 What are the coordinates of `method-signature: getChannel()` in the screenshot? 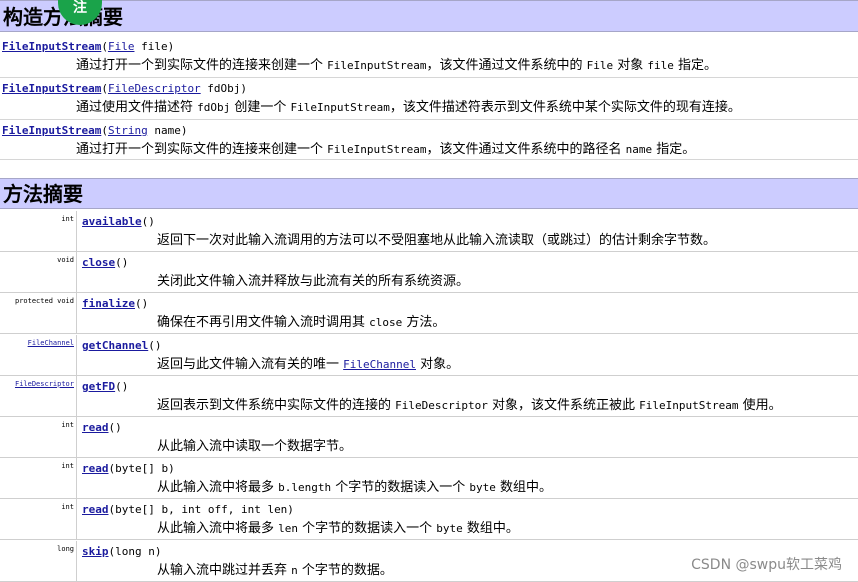 It's located at (121, 345).